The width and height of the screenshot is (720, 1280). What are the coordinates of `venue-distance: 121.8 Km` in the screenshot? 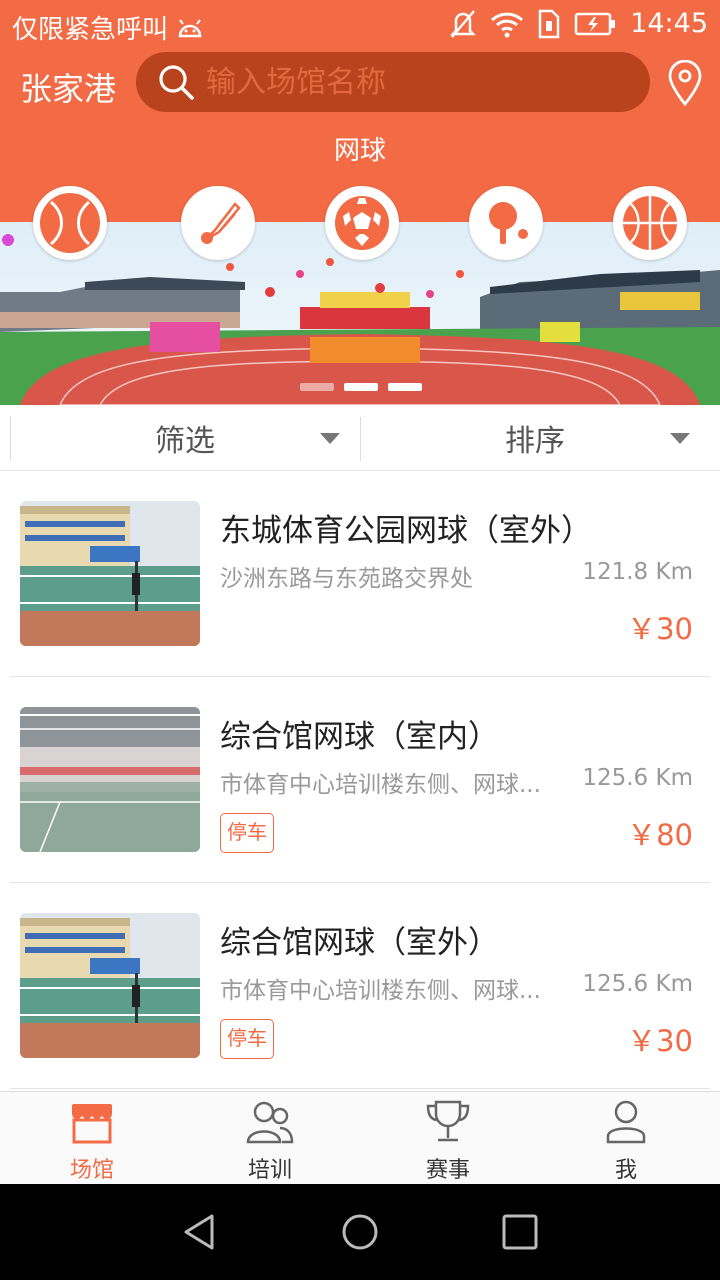 It's located at (637, 572).